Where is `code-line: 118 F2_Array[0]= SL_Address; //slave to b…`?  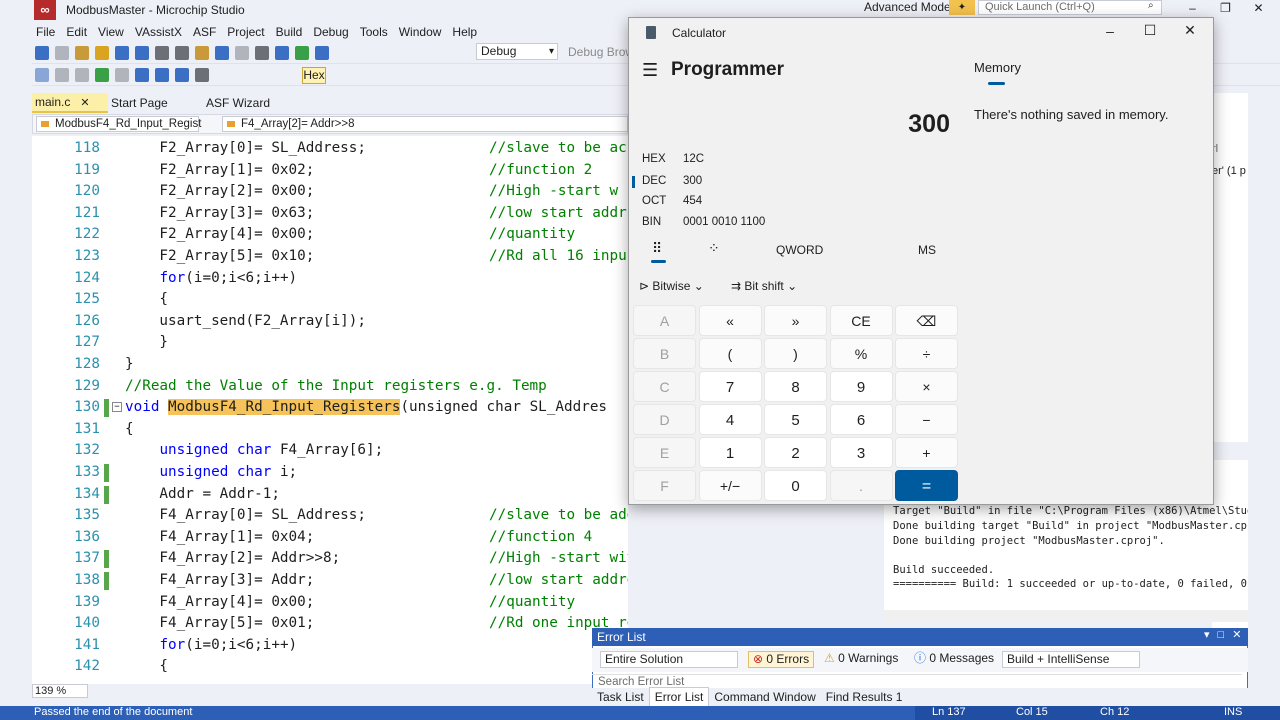 code-line: 118 F2_Array[0]= SL_Address; //slave to b… is located at coordinates (330, 149).